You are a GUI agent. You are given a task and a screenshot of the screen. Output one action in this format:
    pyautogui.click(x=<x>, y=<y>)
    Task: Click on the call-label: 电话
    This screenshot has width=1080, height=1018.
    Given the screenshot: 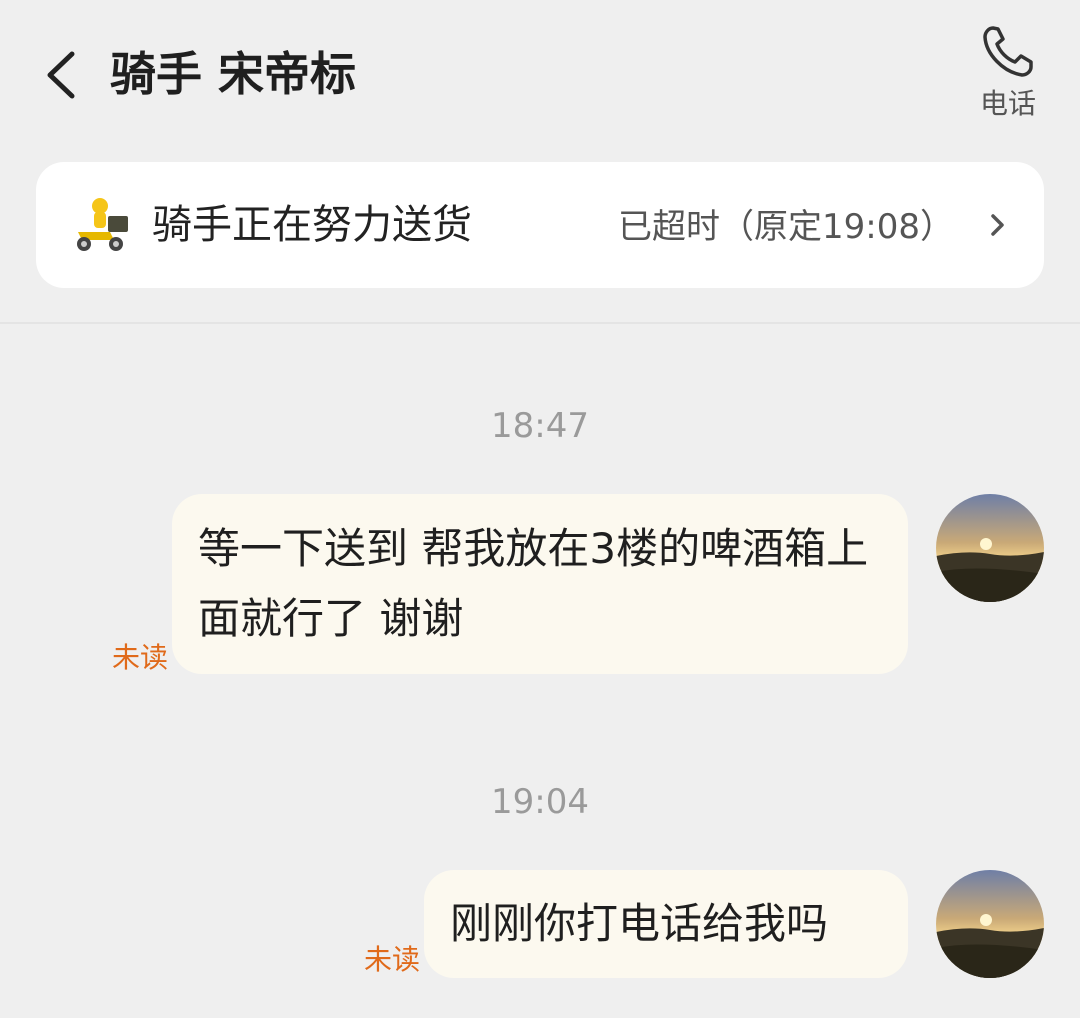 What is the action you would take?
    pyautogui.click(x=1007, y=103)
    